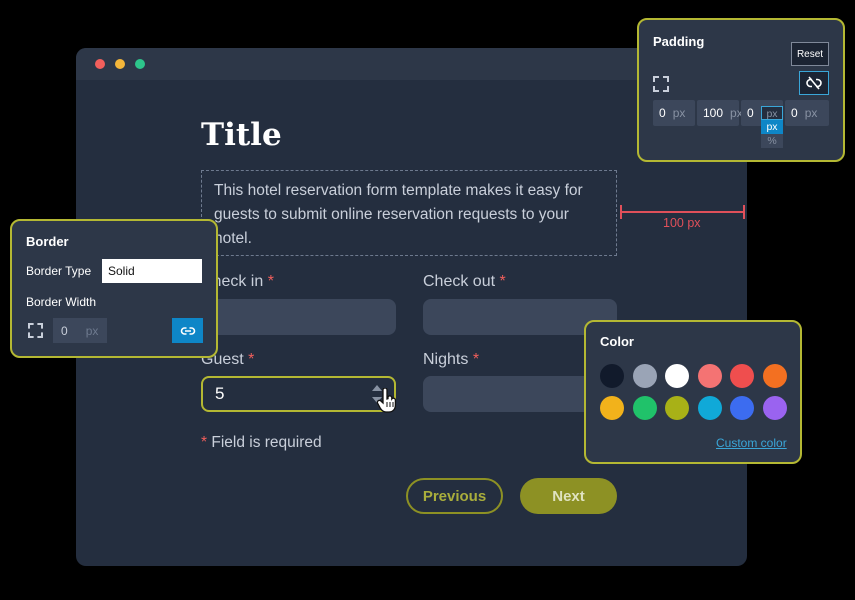  Describe the element at coordinates (140, 64) in the screenshot. I see `maximize-dot-icon` at that location.